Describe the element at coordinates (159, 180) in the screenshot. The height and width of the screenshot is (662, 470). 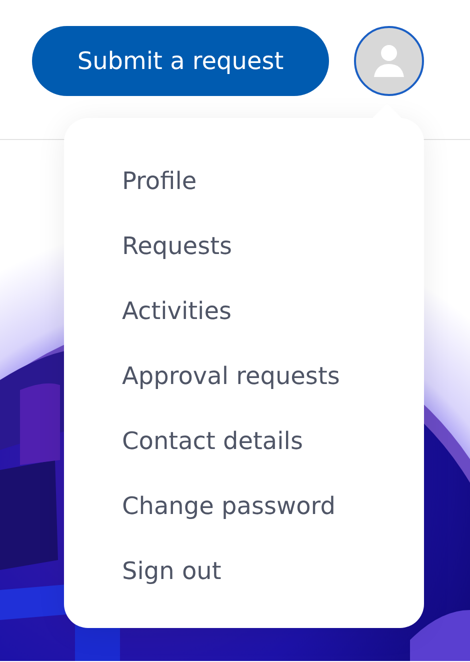
I see `menu-item: Profile` at that location.